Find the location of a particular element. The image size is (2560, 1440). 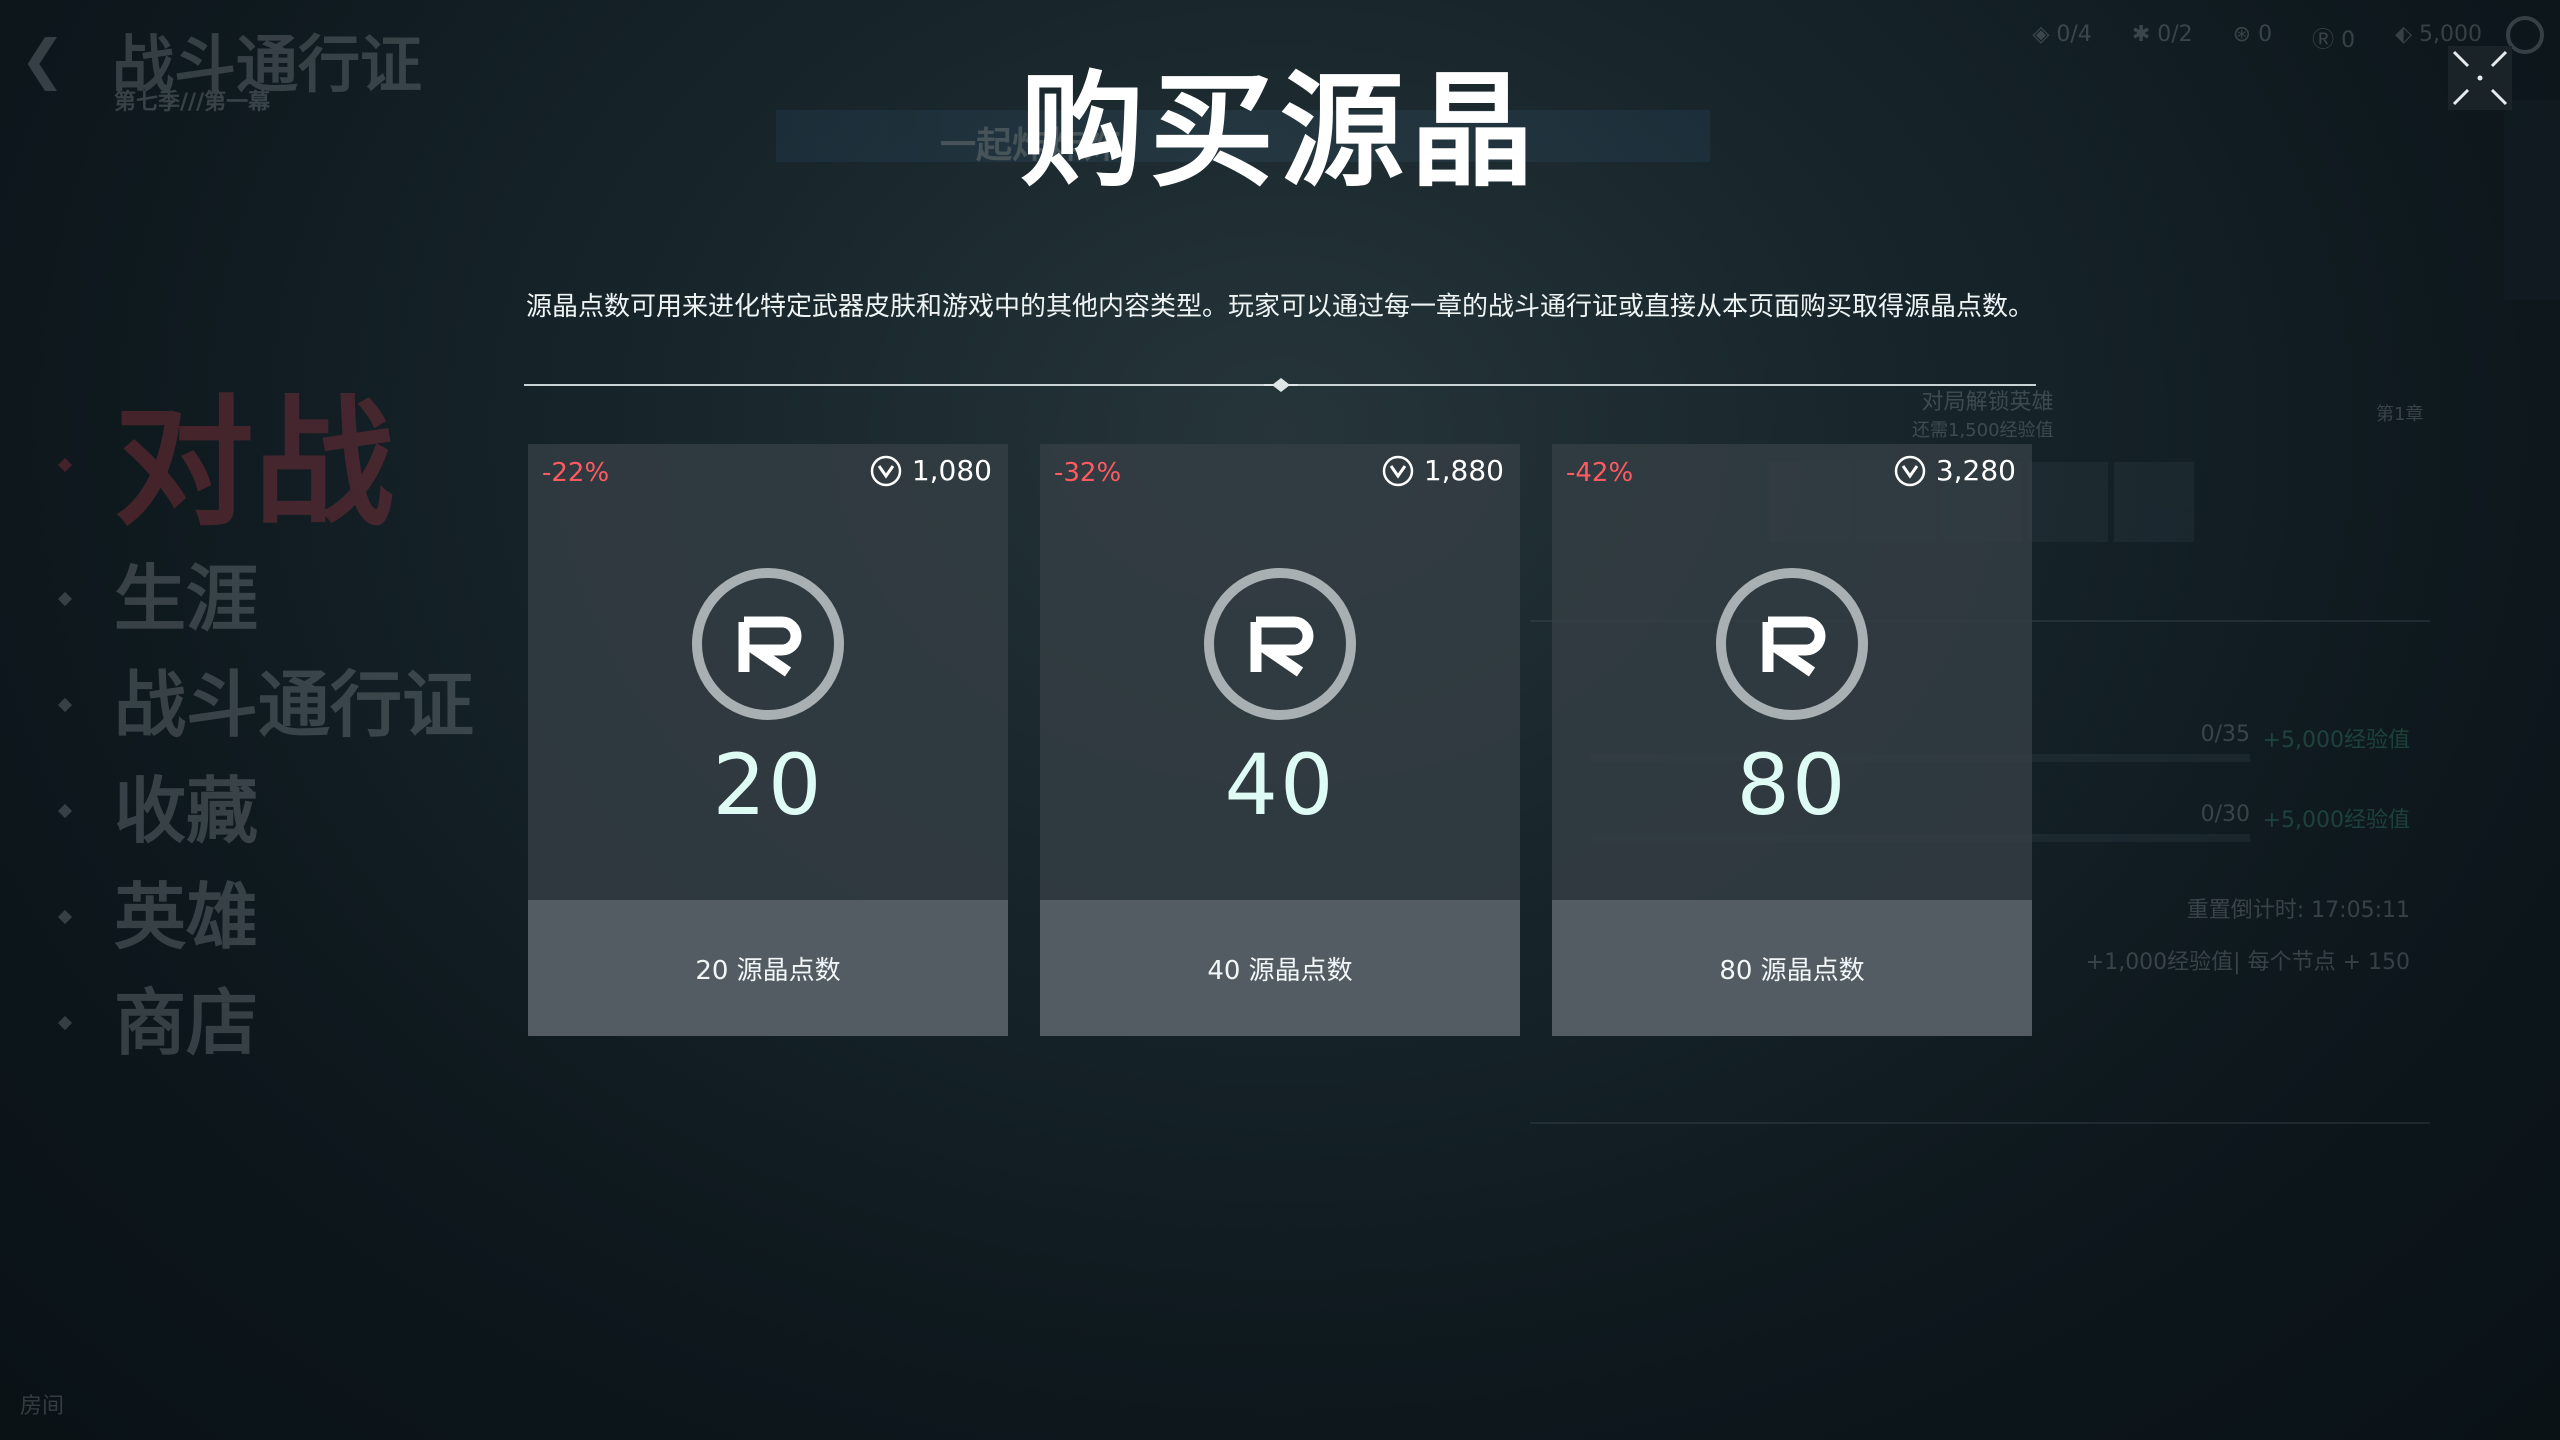

offer-label: 40 源晶点数 is located at coordinates (1280, 970).